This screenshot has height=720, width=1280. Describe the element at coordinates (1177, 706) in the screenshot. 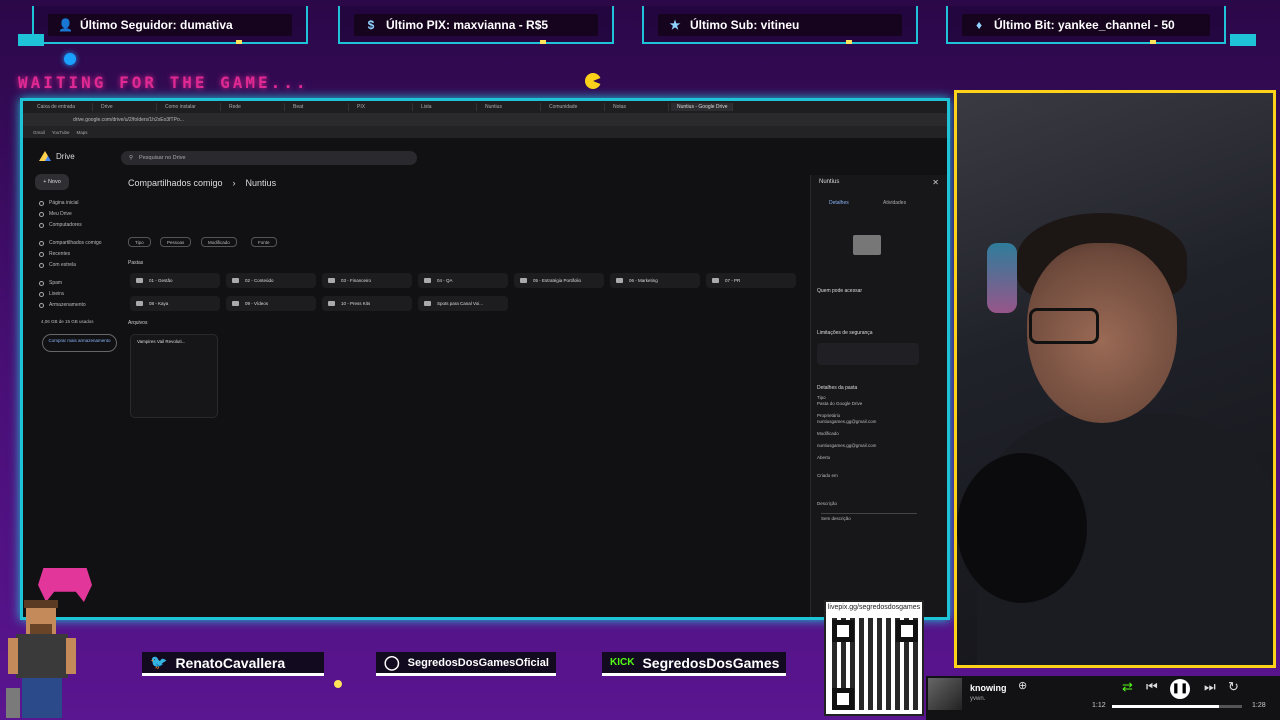

I see `progress-bar` at that location.